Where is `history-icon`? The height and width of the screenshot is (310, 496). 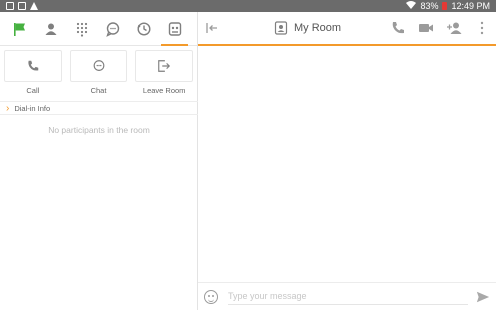 history-icon is located at coordinates (143, 28).